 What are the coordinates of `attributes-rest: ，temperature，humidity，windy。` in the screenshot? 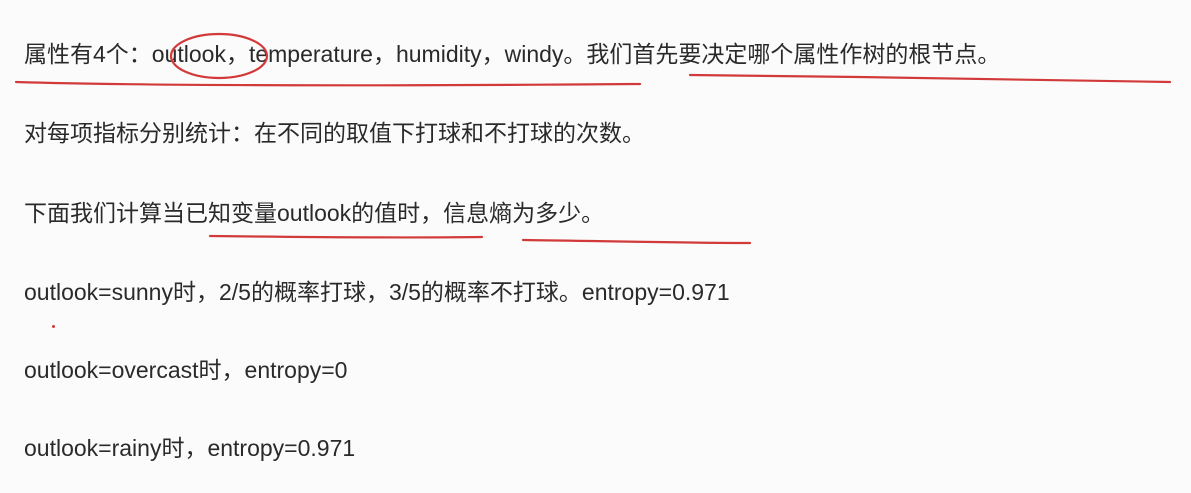 It's located at (406, 54).